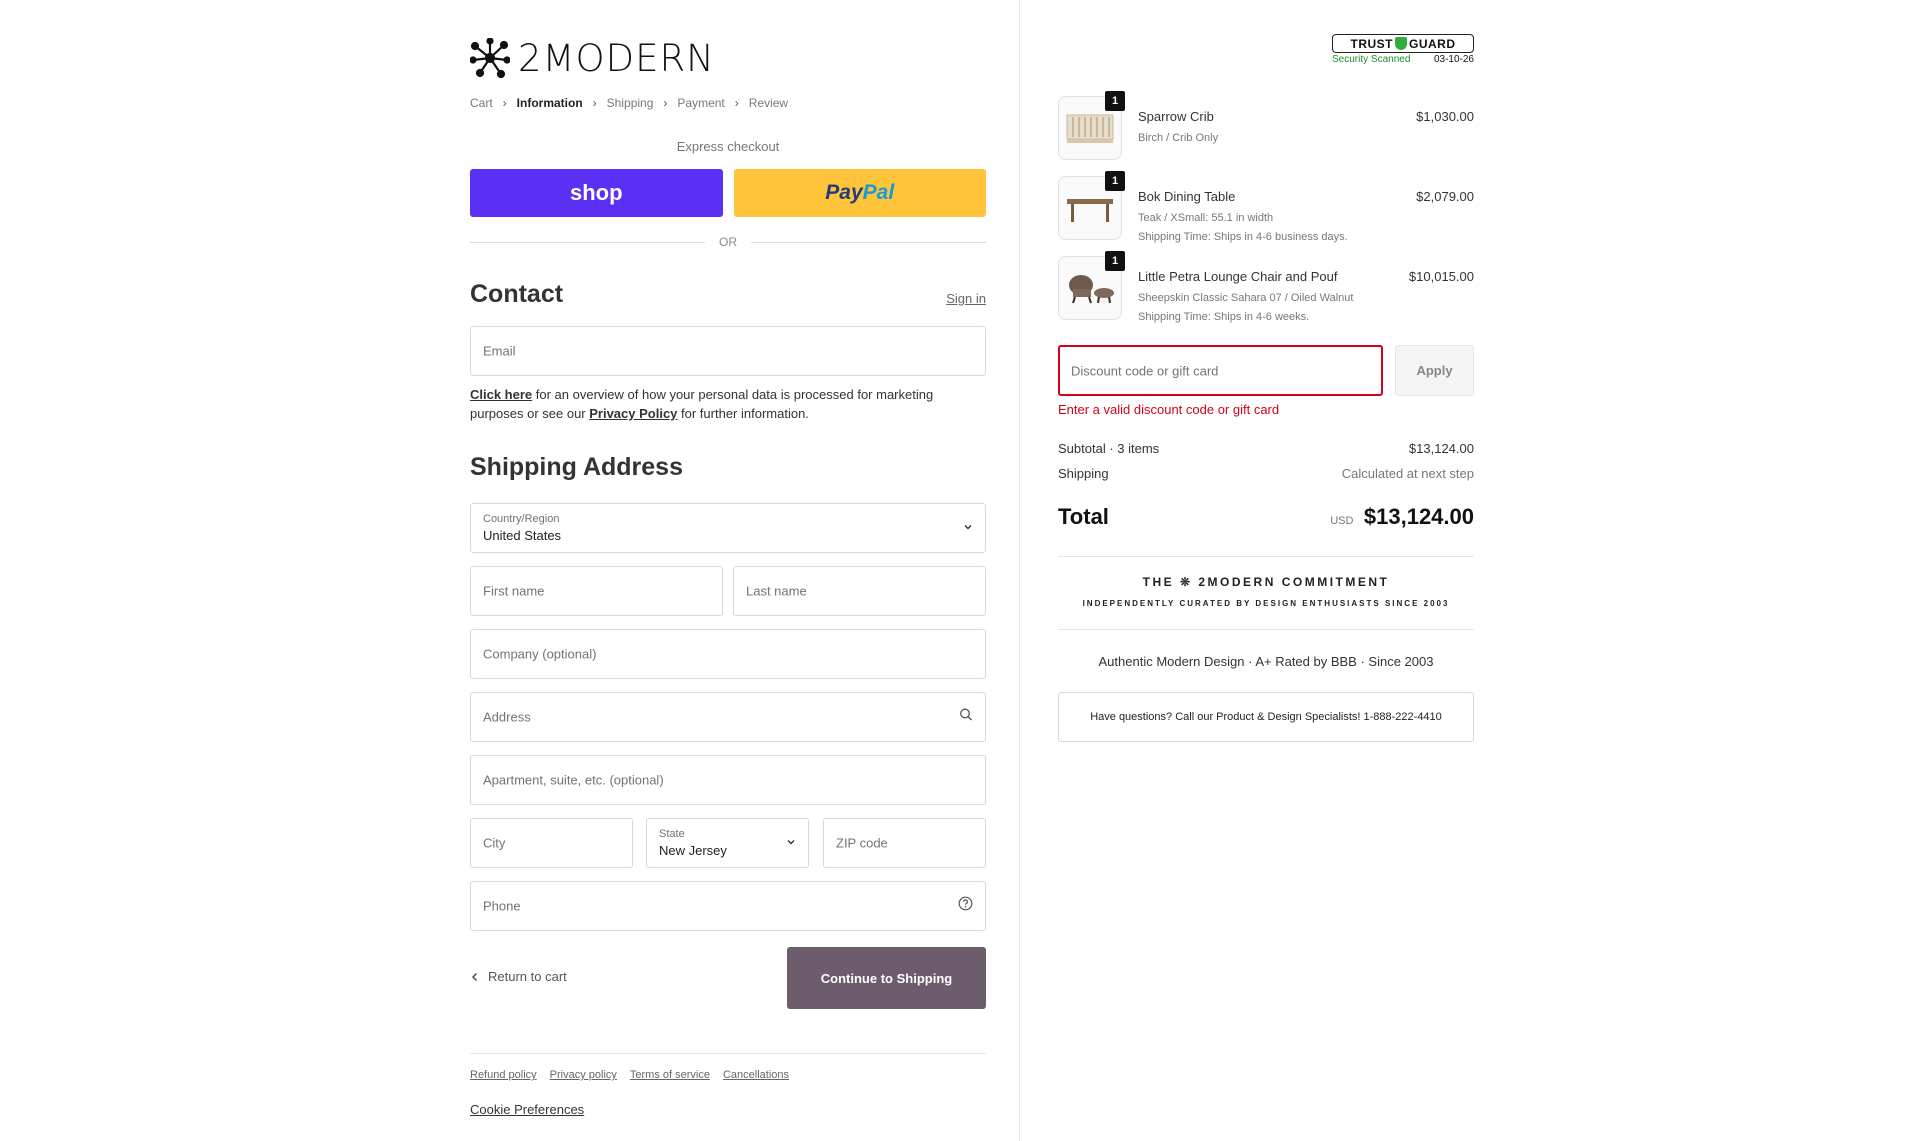  I want to click on country-value: United States, so click(522, 535).